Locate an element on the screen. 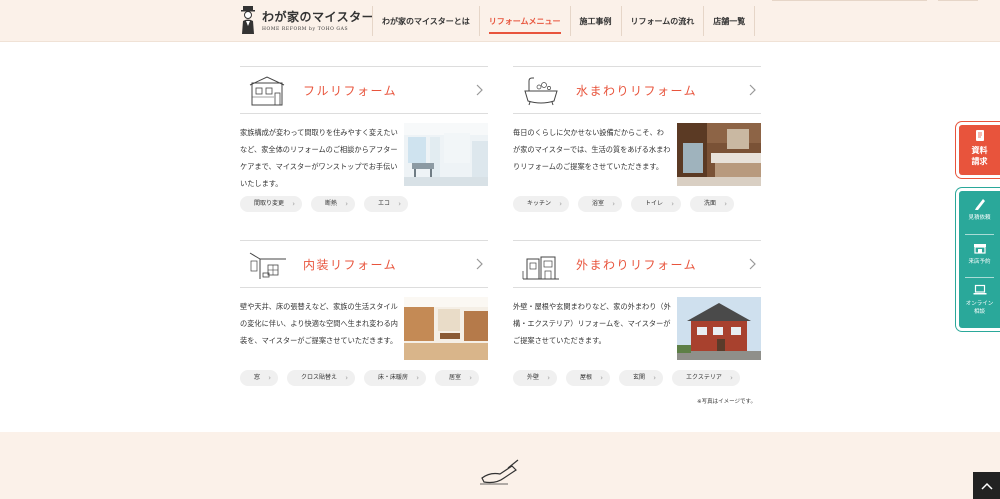 Image resolution: width=1000 pixels, height=499 pixels. tag-link: 間取り変更 is located at coordinates (271, 204).